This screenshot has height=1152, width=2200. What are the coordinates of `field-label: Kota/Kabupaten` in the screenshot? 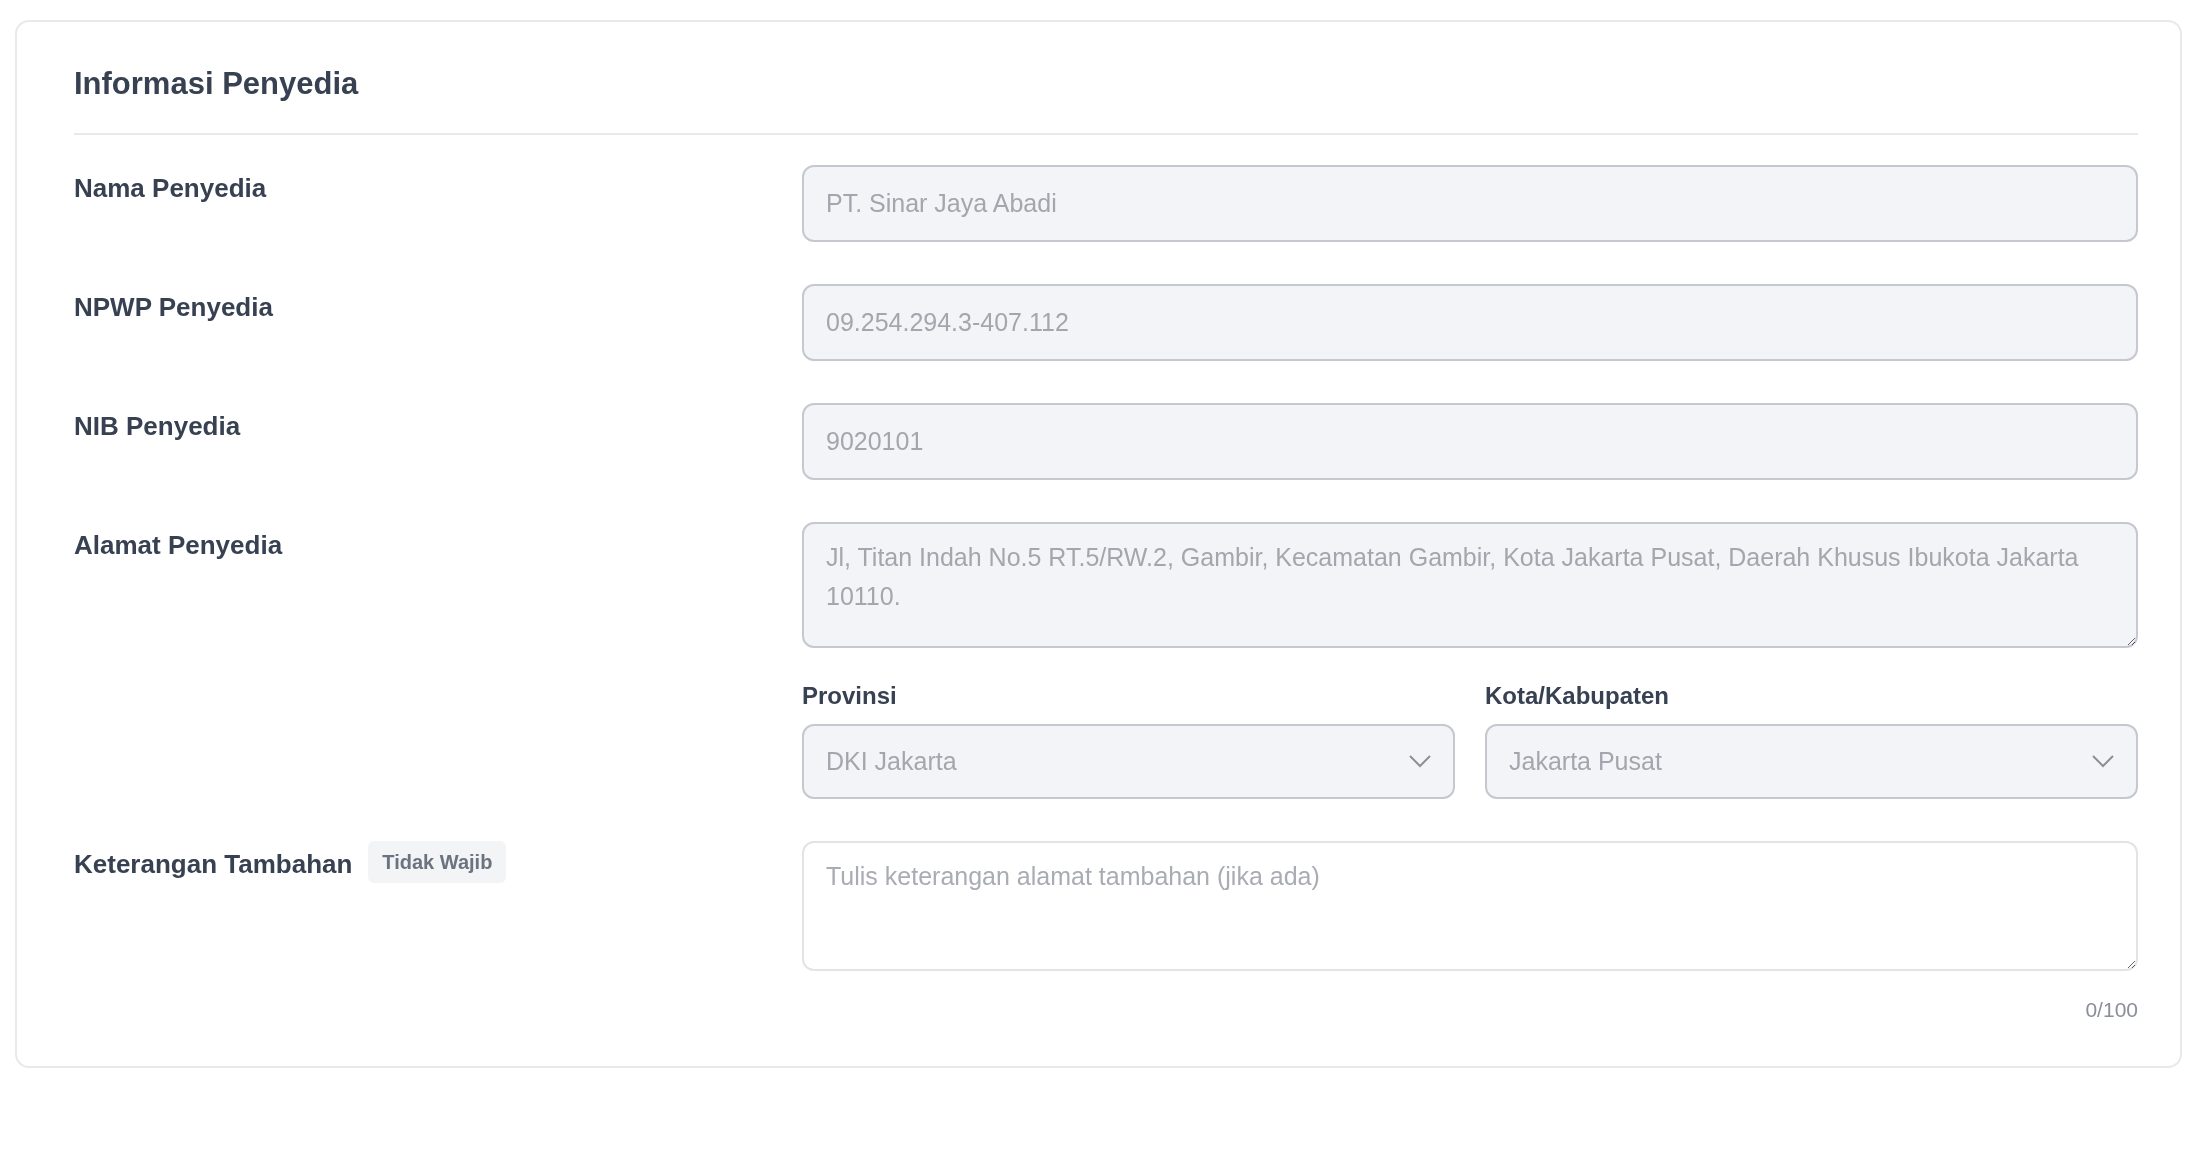 It's located at (1577, 696).